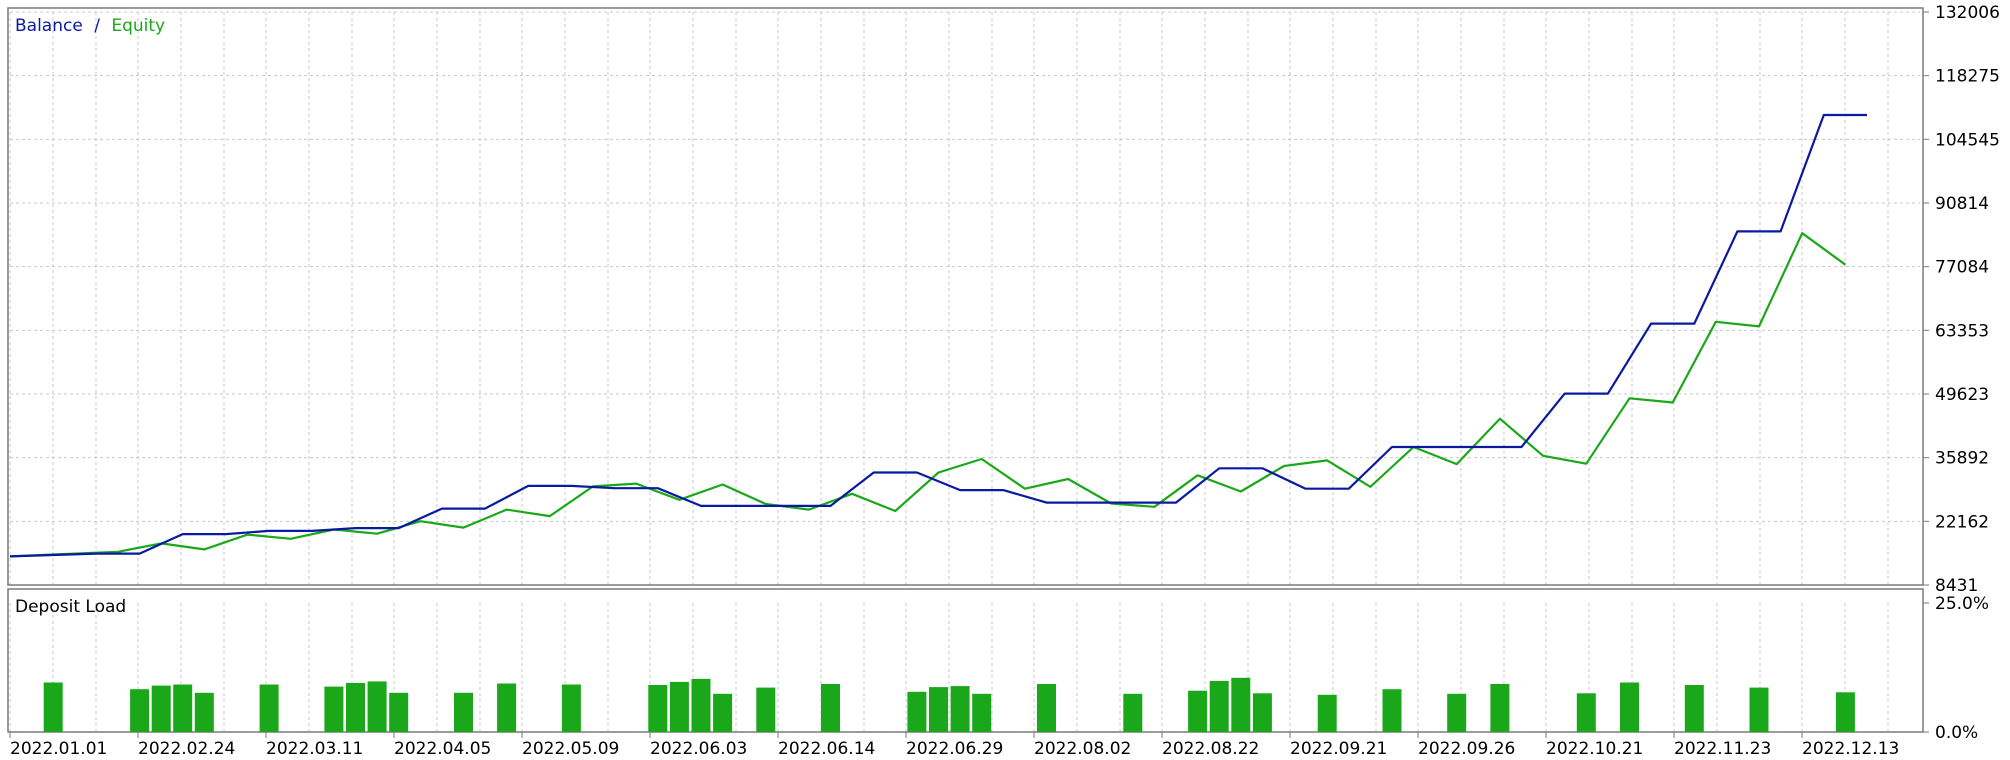  What do you see at coordinates (1956, 586) in the screenshot?
I see `main-y-tick-label: 8431` at bounding box center [1956, 586].